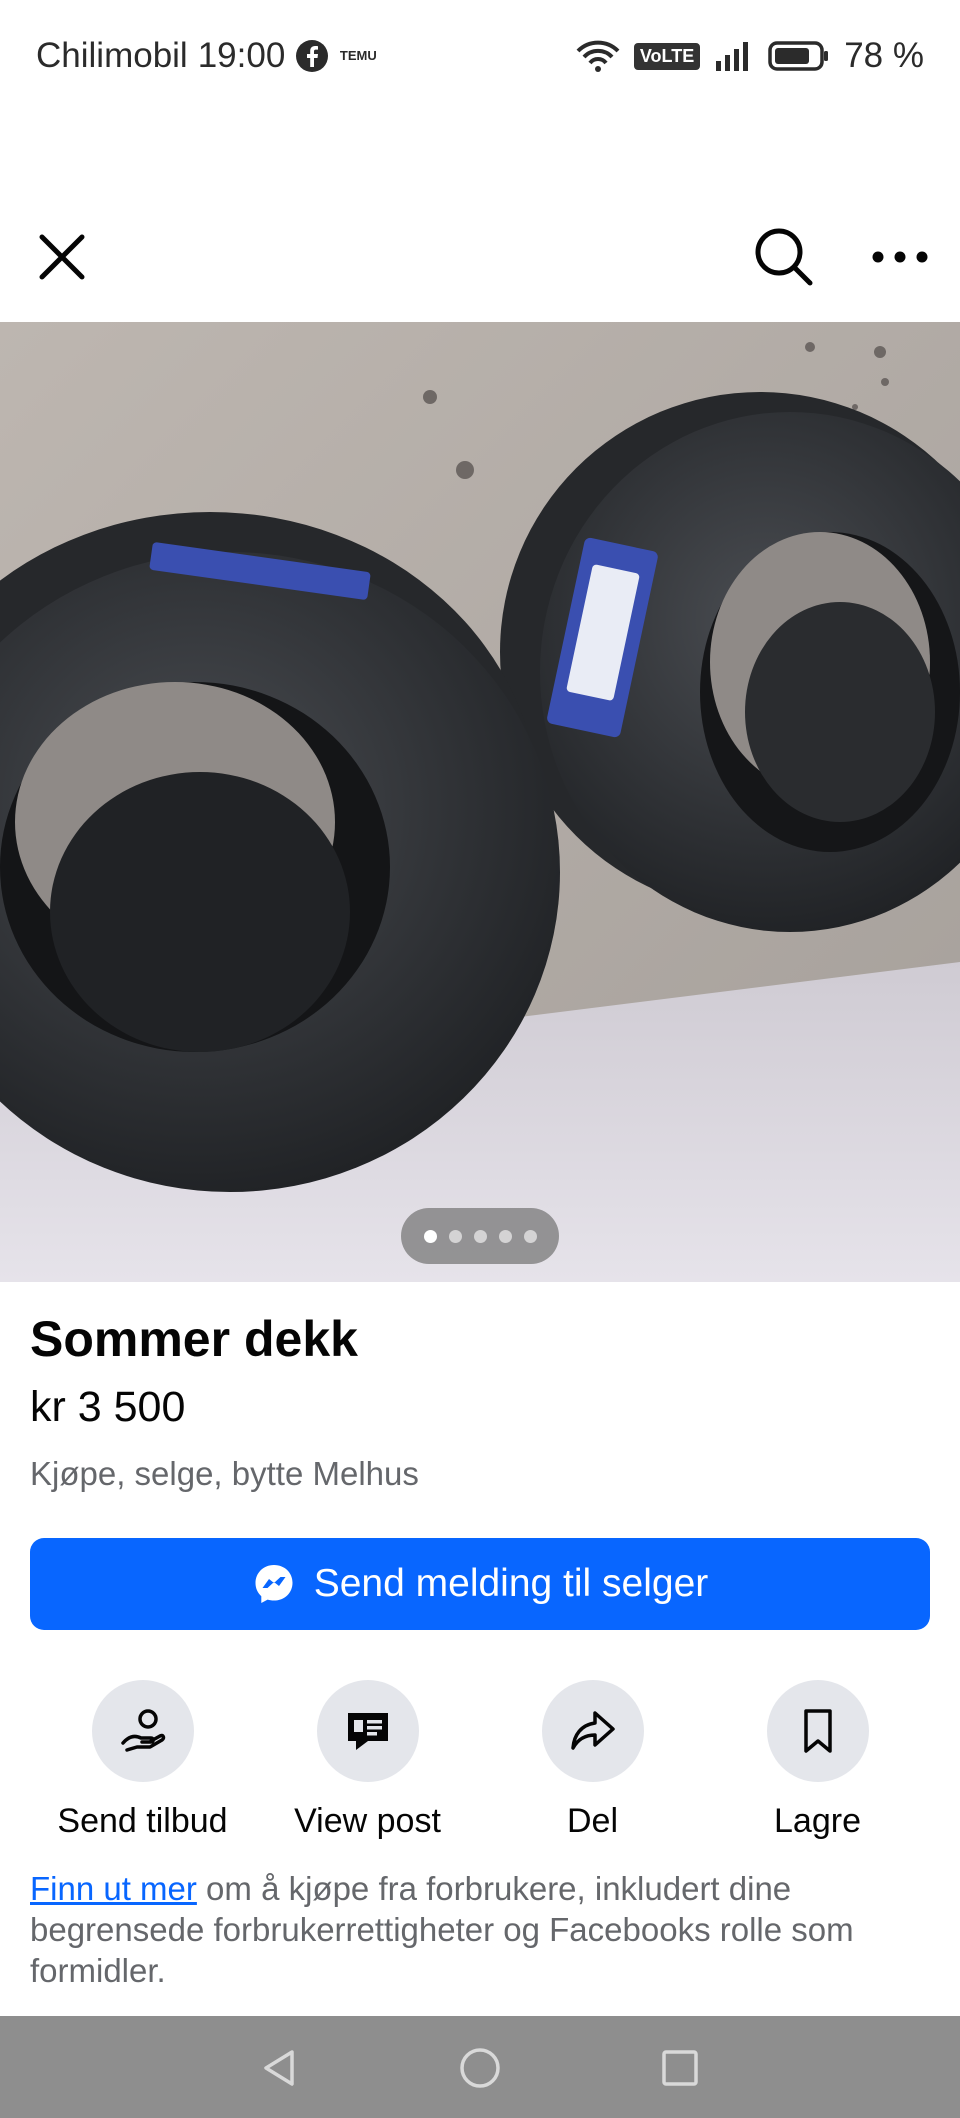  I want to click on learn-more-link: Finn ut mer, so click(113, 1888).